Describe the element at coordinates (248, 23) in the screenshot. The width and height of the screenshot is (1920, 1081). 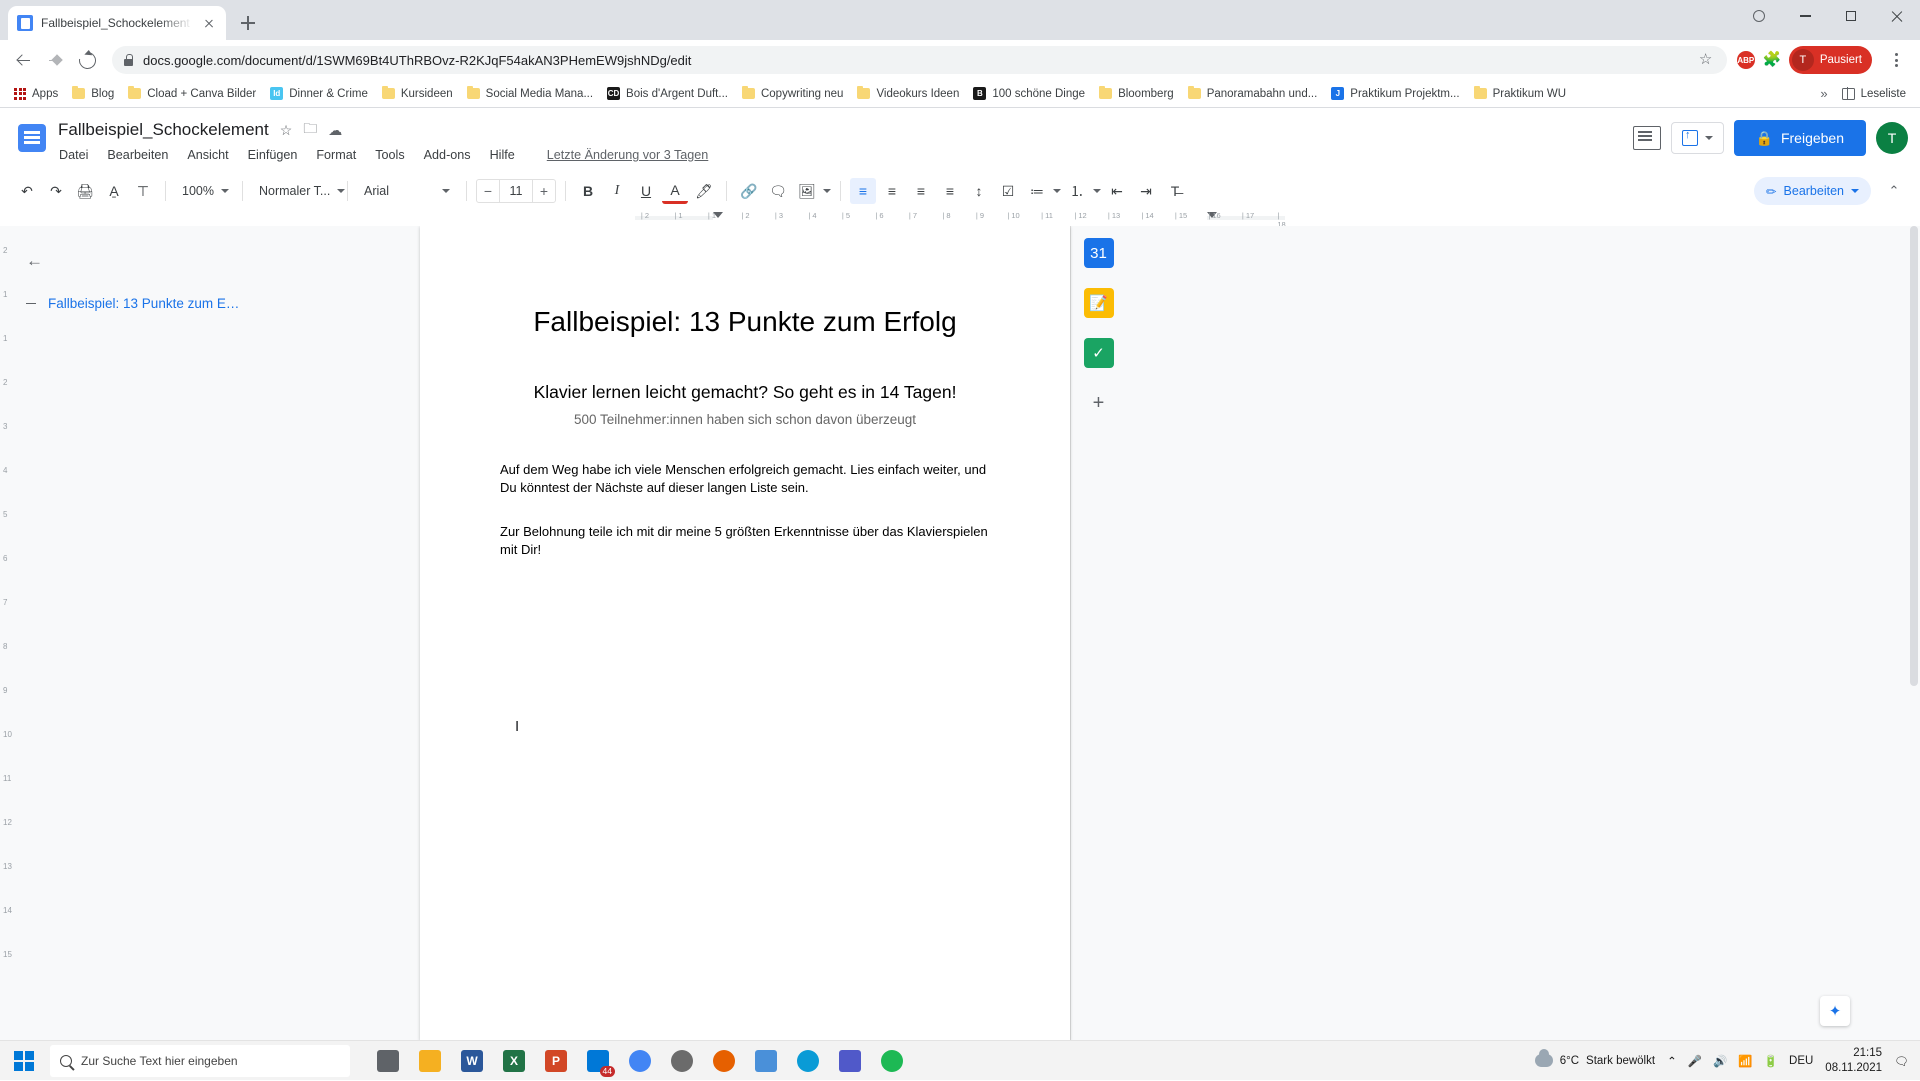
I see `new-tab-button` at that location.